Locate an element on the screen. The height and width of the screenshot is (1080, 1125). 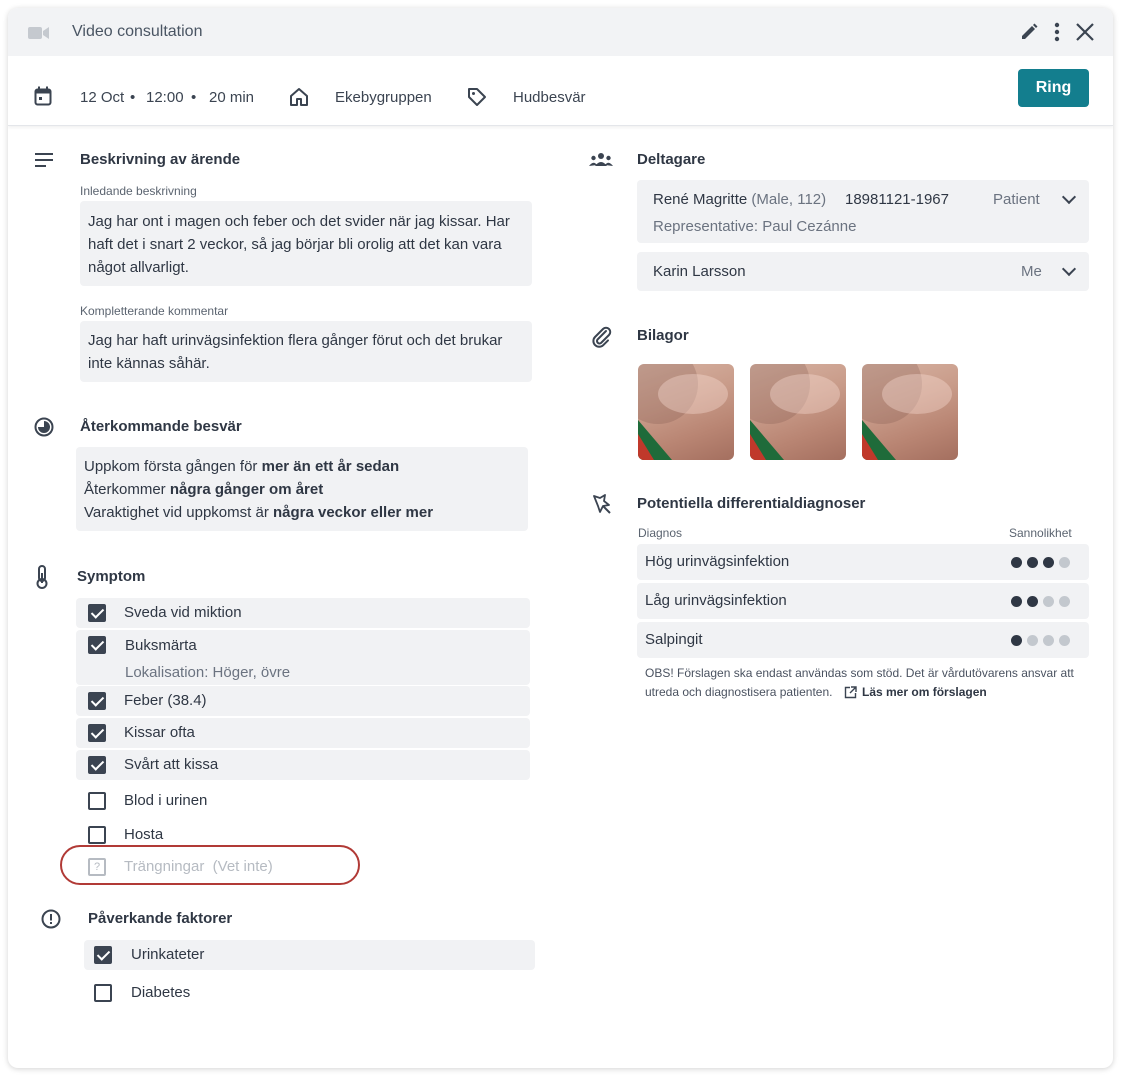
ring-button: Ring is located at coordinates (1053, 88).